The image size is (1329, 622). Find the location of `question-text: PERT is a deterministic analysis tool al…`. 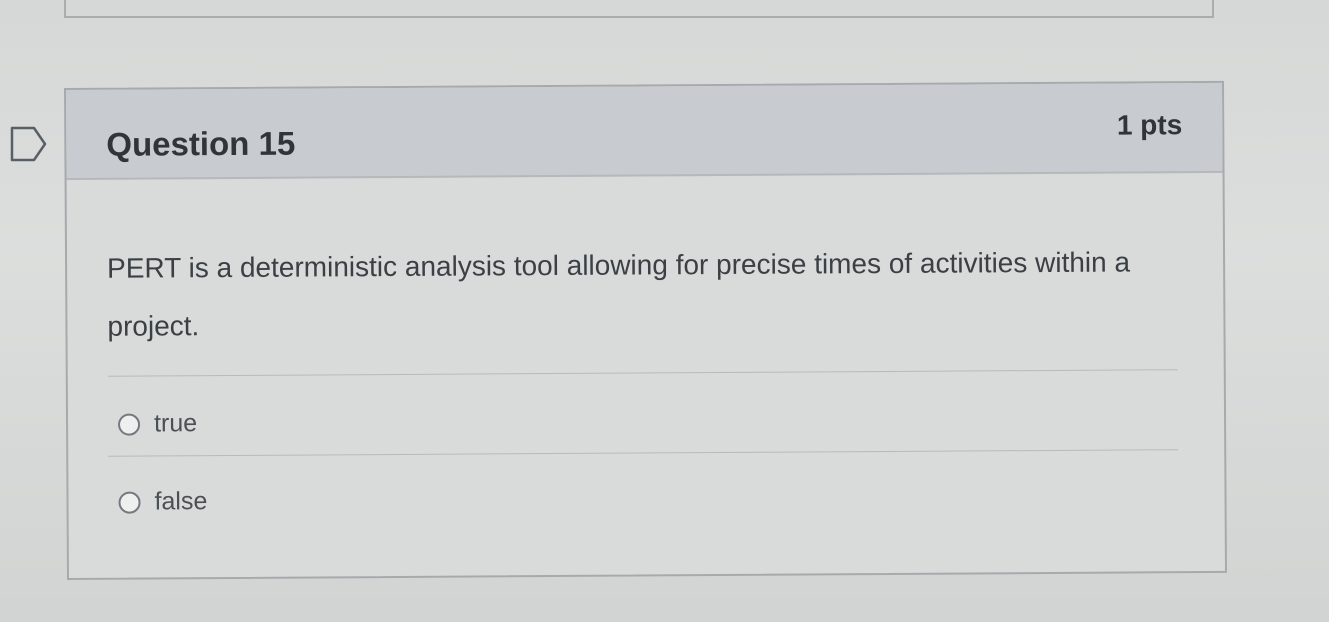

question-text: PERT is a deterministic analysis tool al… is located at coordinates (619, 294).